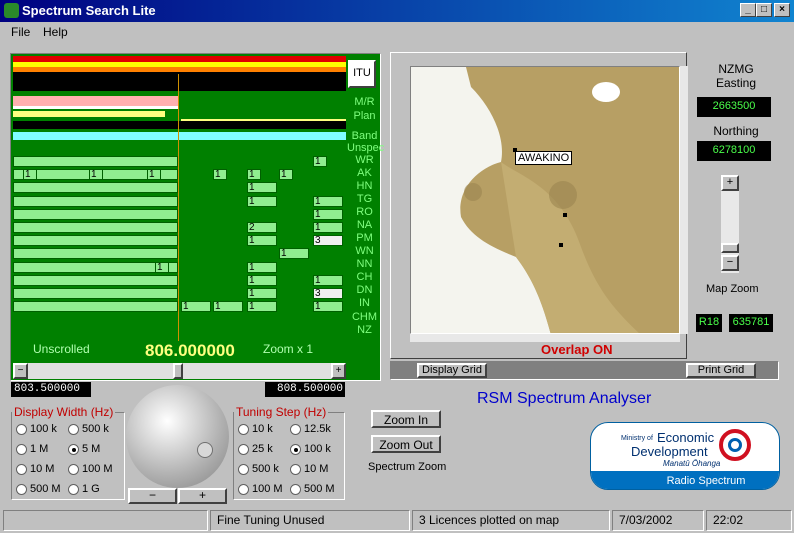  I want to click on logo-line1: Economic, so click(686, 437).